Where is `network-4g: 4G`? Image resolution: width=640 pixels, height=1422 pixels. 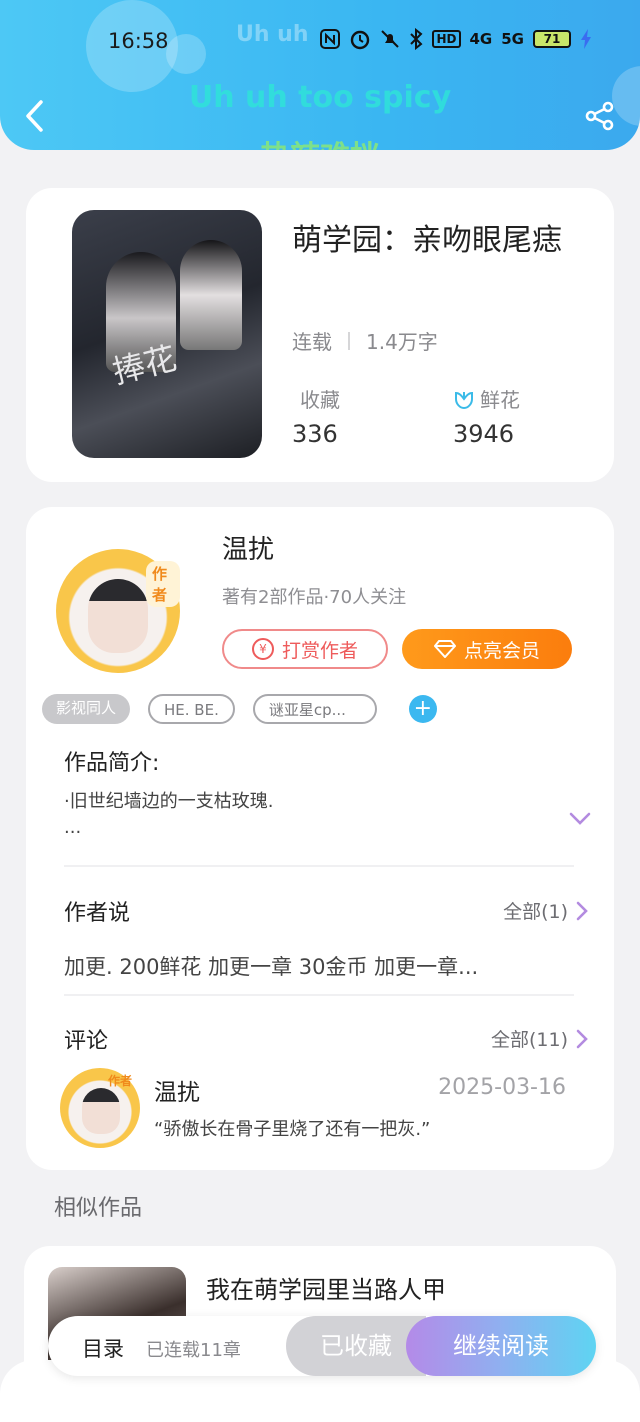 network-4g: 4G is located at coordinates (481, 39).